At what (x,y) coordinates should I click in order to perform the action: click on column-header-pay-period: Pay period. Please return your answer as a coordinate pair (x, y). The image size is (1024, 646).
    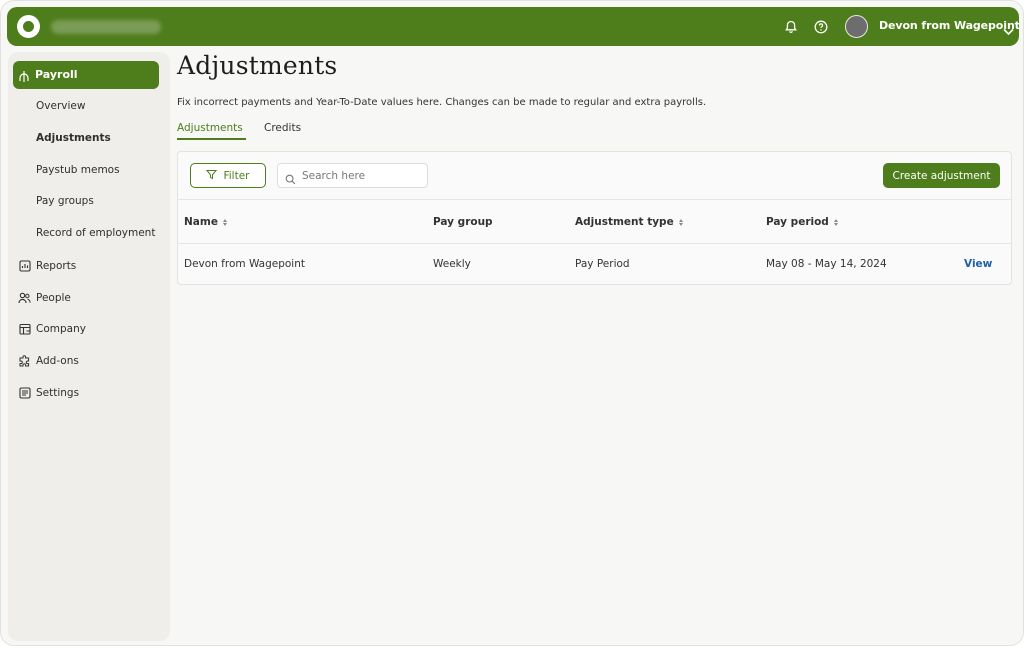
    Looking at the image, I should click on (802, 222).